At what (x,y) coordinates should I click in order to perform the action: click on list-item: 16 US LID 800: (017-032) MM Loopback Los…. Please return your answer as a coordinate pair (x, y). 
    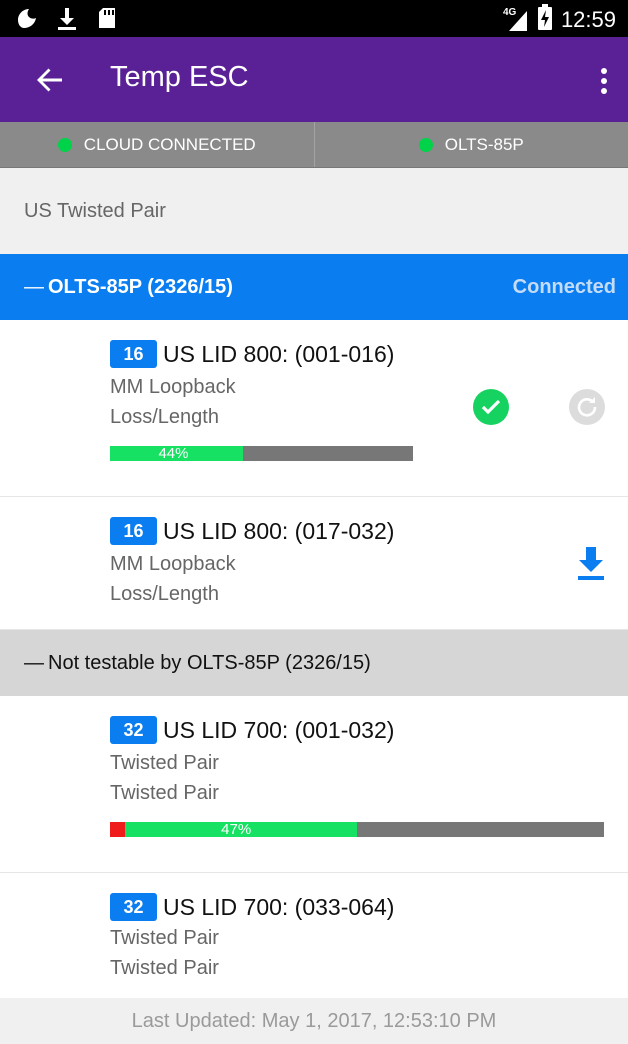
    Looking at the image, I should click on (314, 563).